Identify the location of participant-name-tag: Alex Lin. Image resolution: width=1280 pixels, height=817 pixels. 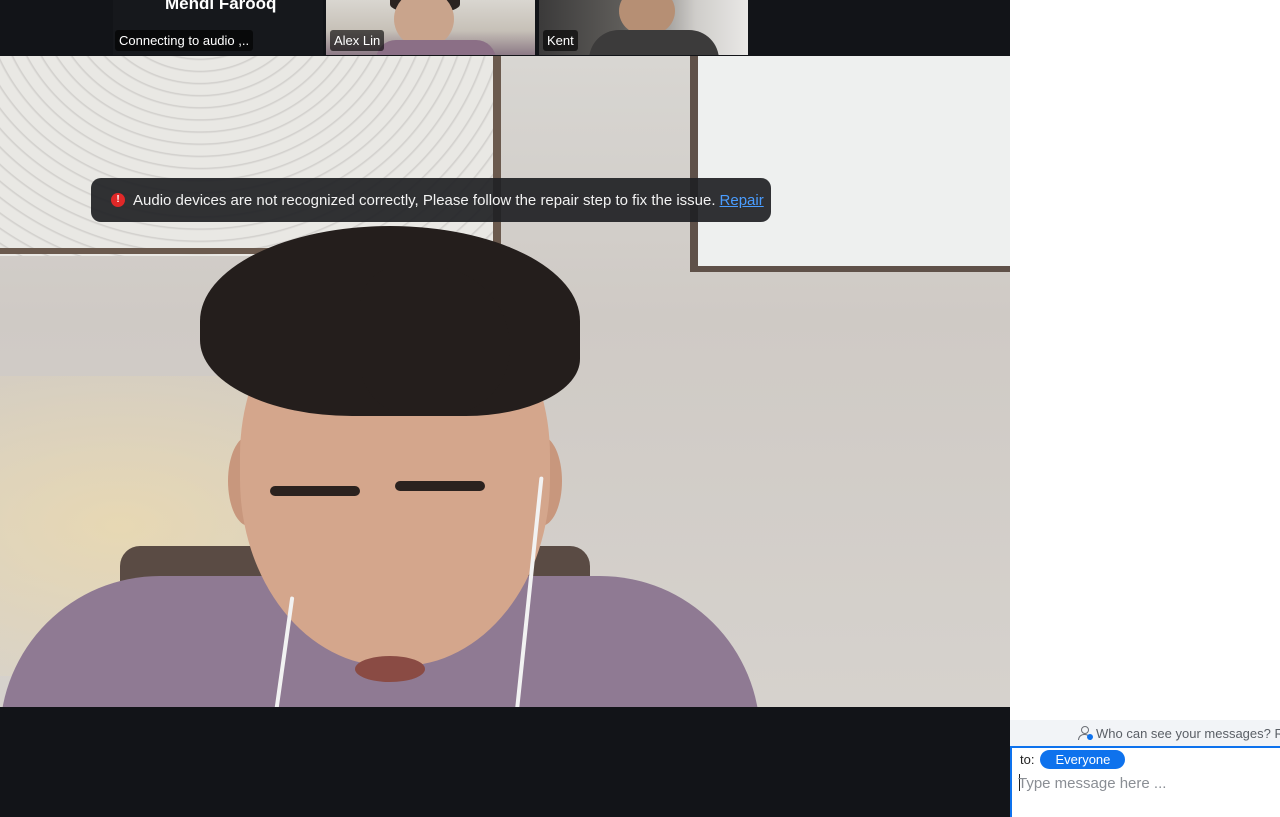
(357, 40).